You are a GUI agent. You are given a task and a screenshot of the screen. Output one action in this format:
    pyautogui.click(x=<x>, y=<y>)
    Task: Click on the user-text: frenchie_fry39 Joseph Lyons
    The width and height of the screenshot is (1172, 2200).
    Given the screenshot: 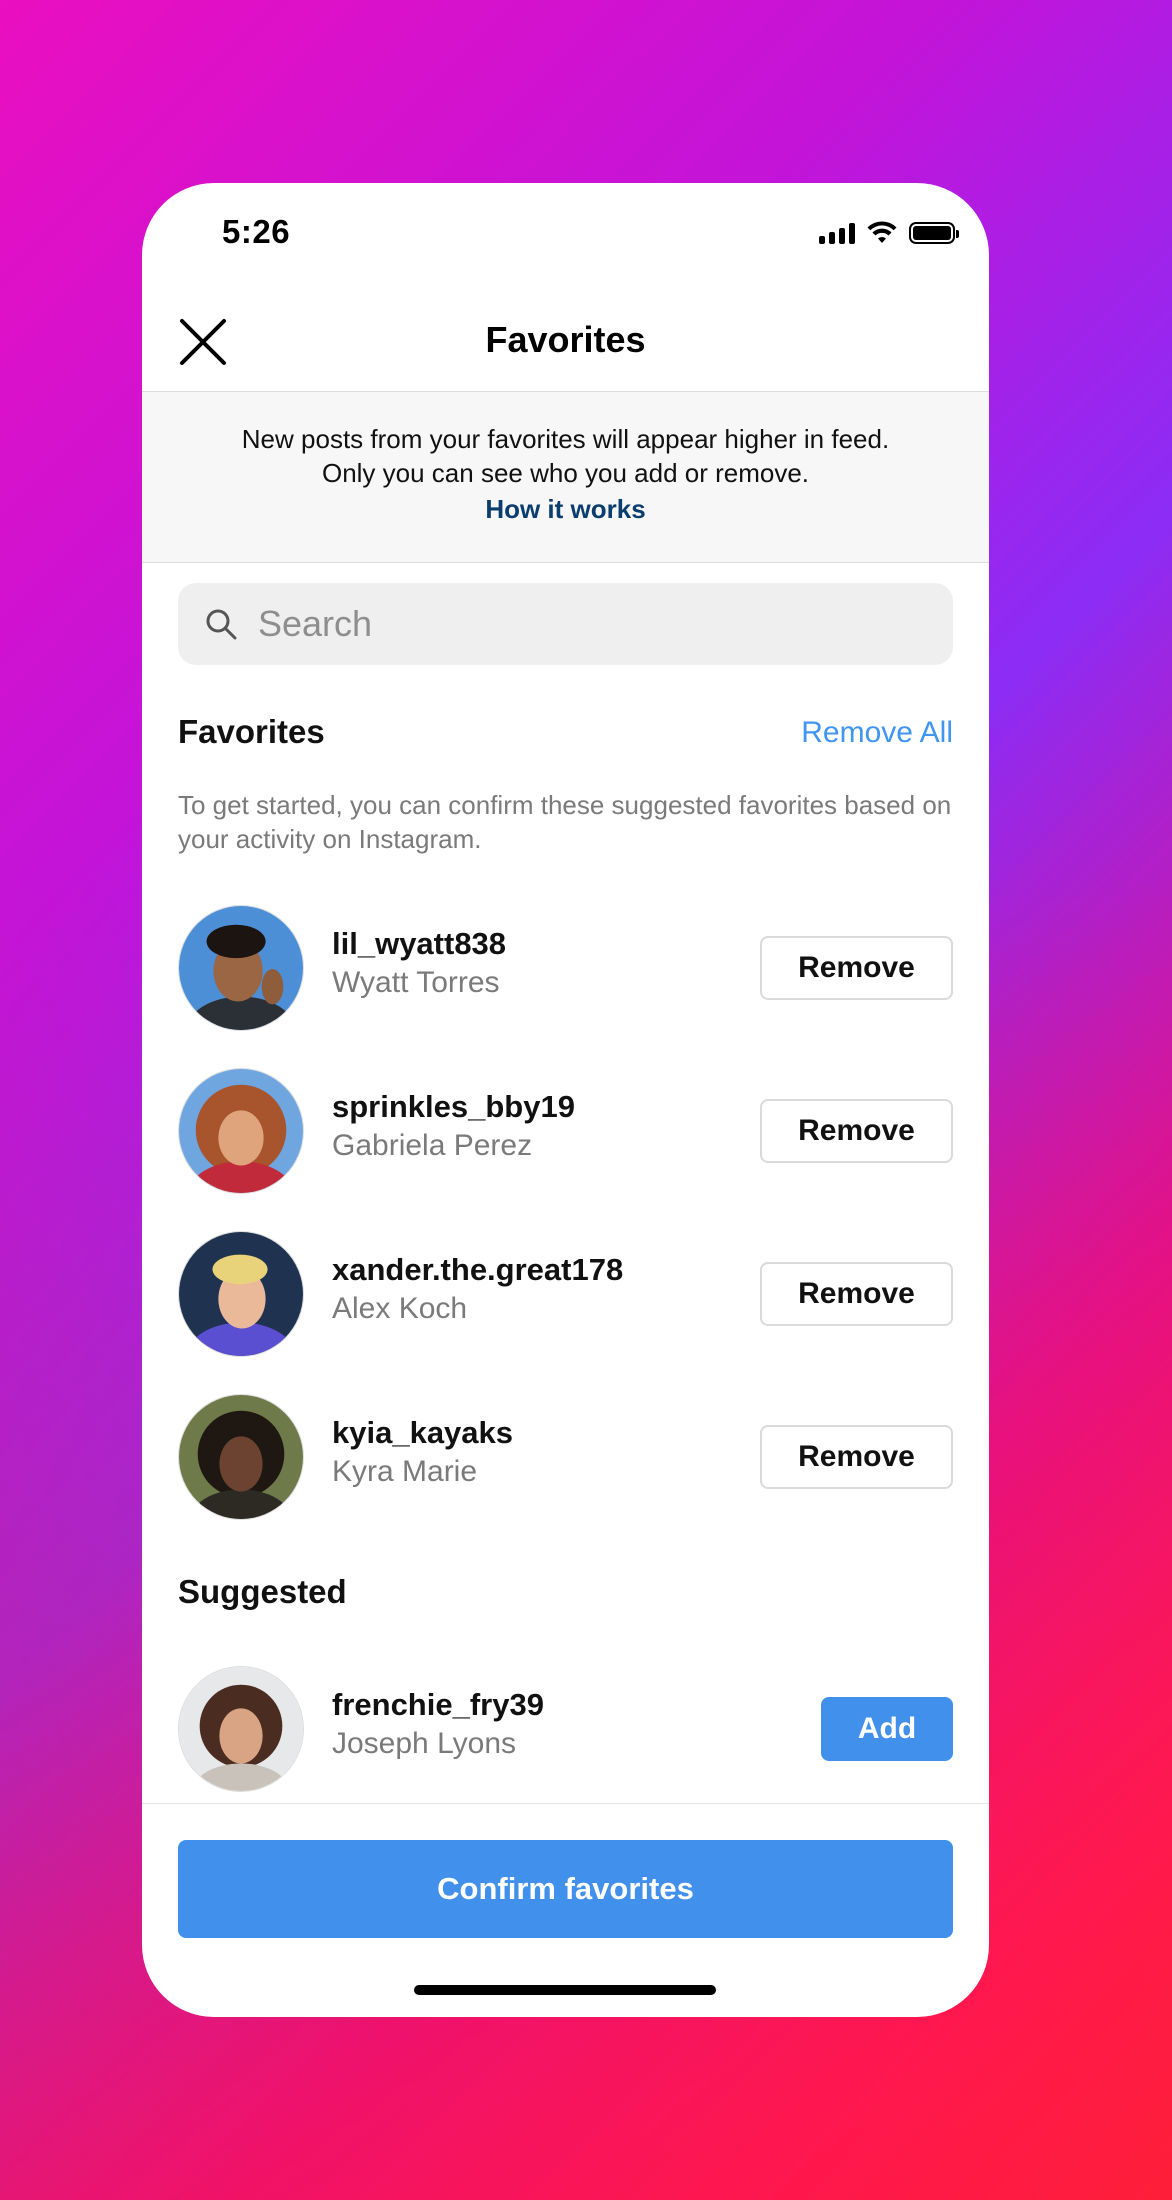 What is the action you would take?
    pyautogui.click(x=438, y=1725)
    